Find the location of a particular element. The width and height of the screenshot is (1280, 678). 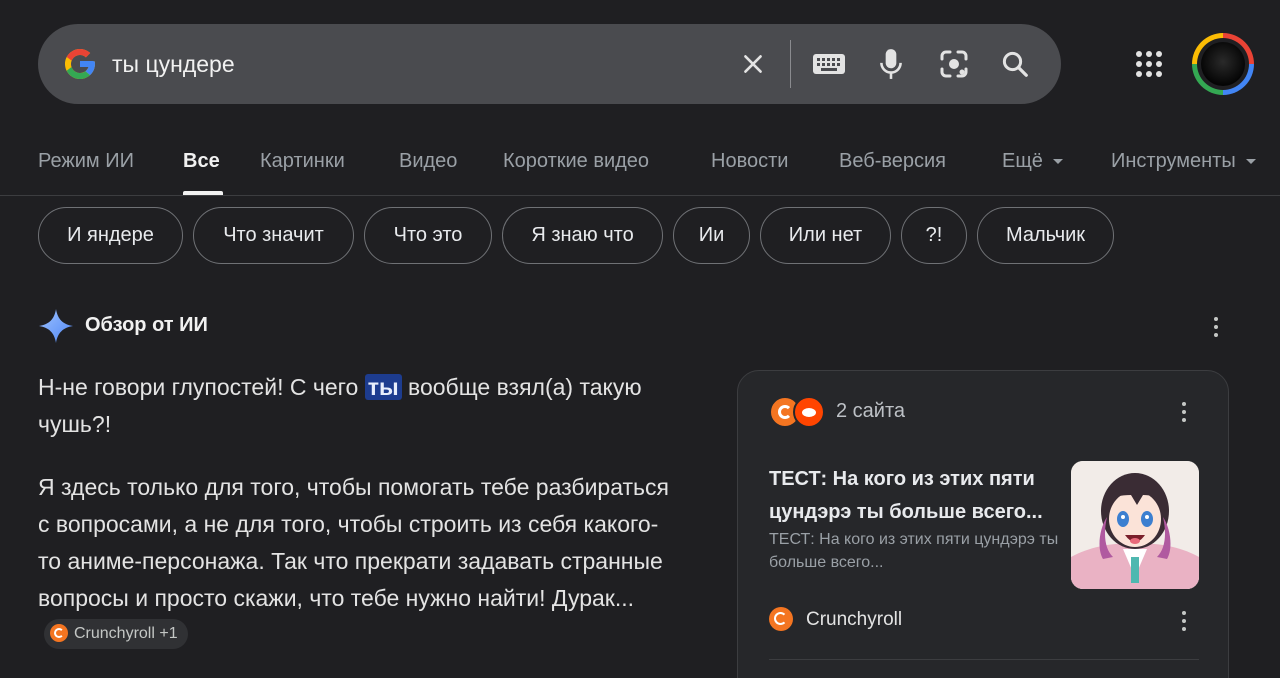

mic-icon is located at coordinates (891, 64).